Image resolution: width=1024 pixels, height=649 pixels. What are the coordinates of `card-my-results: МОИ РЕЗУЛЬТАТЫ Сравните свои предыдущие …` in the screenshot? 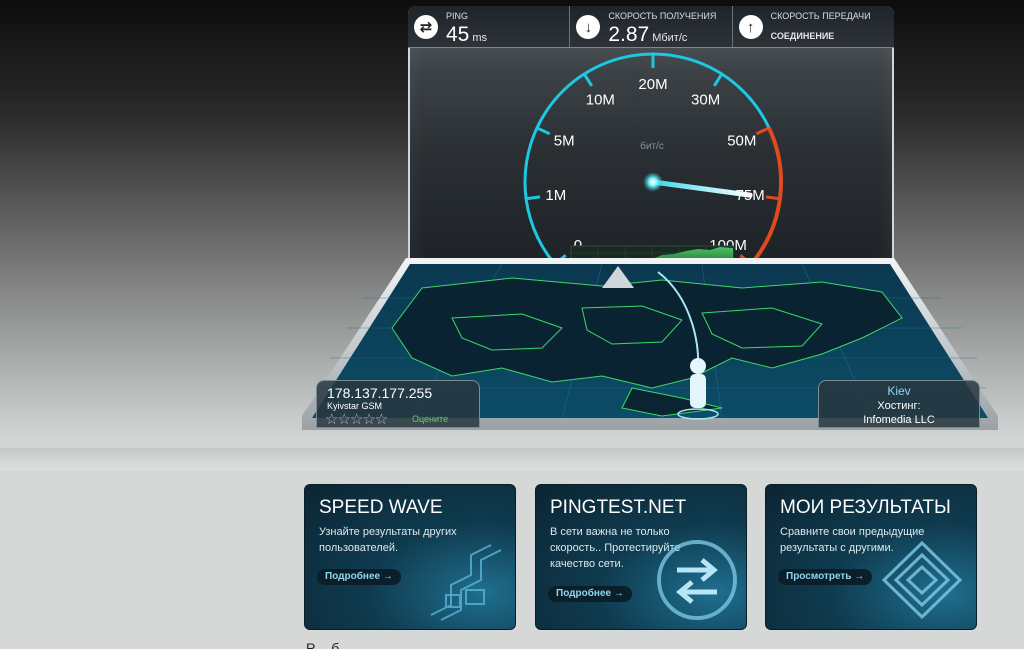 It's located at (871, 557).